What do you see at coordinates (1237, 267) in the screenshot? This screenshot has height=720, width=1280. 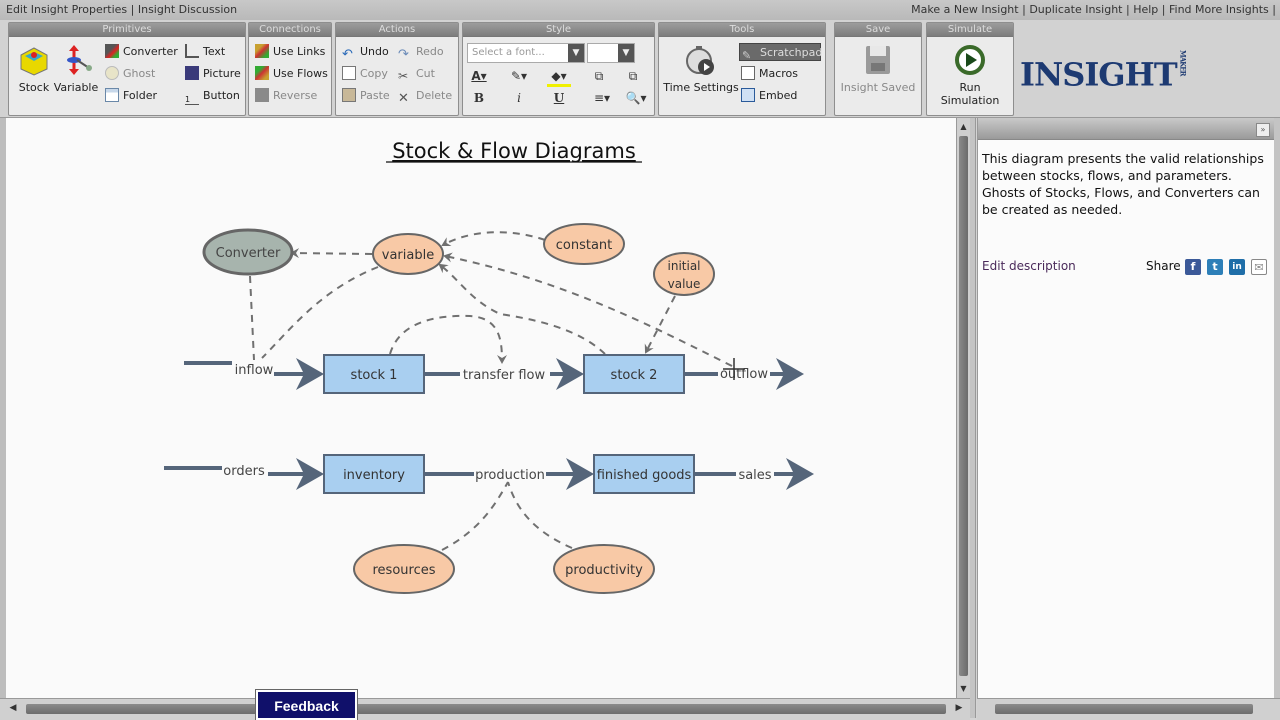 I see `linkedin-icon: in` at bounding box center [1237, 267].